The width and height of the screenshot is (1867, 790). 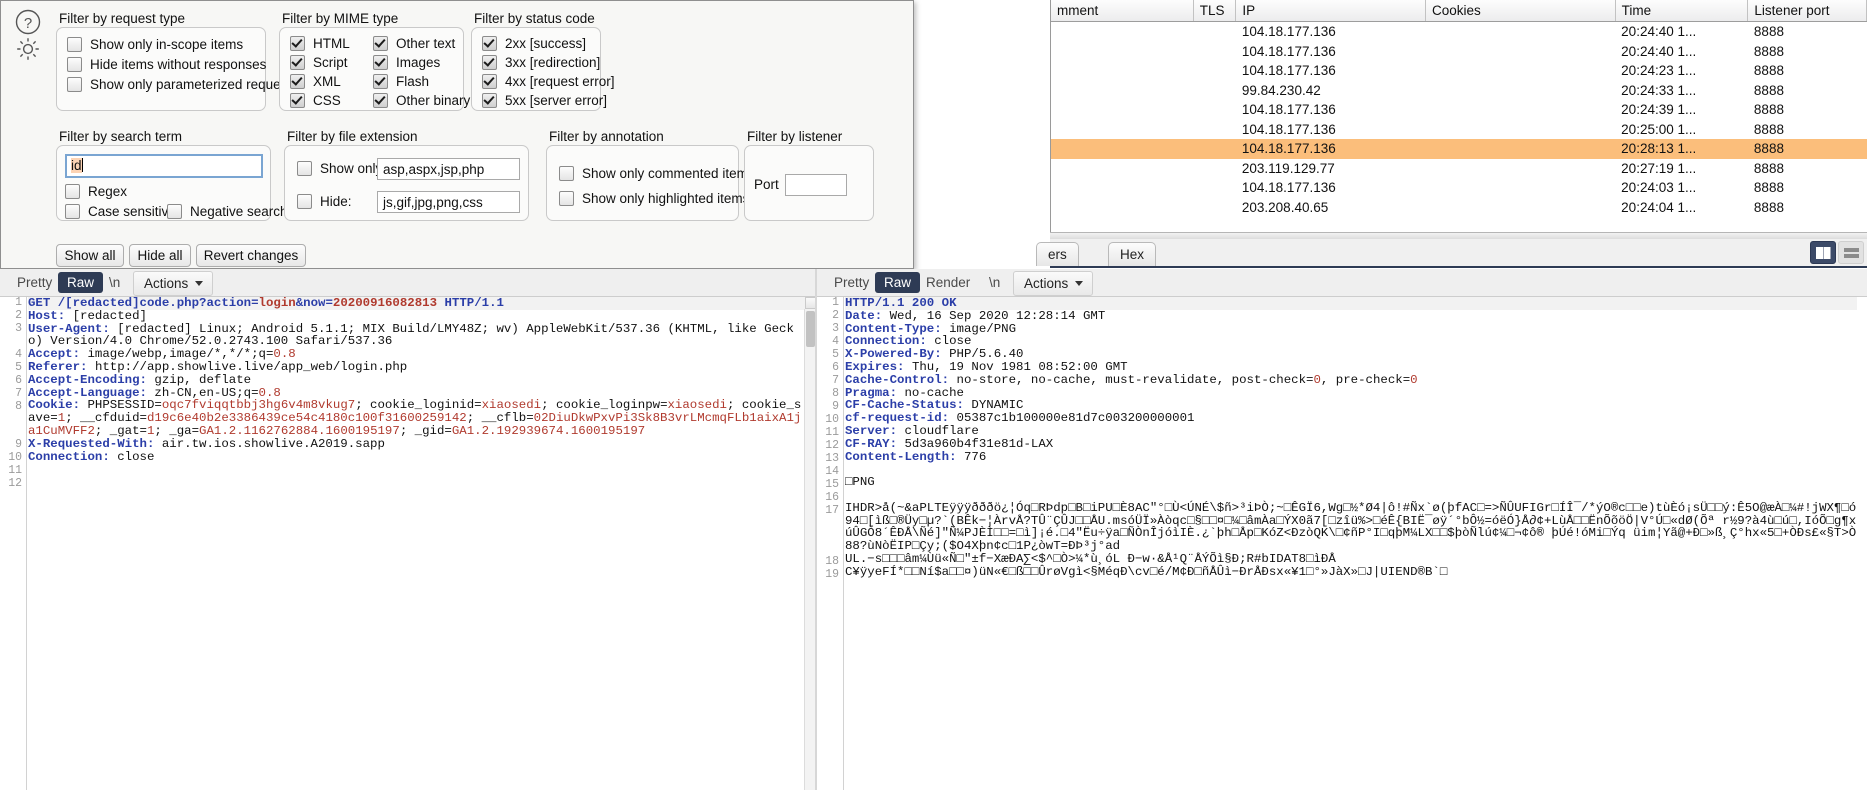 I want to click on table-row: 104.18.177.136 20:24:39 1... 8888, so click(x=1459, y=110).